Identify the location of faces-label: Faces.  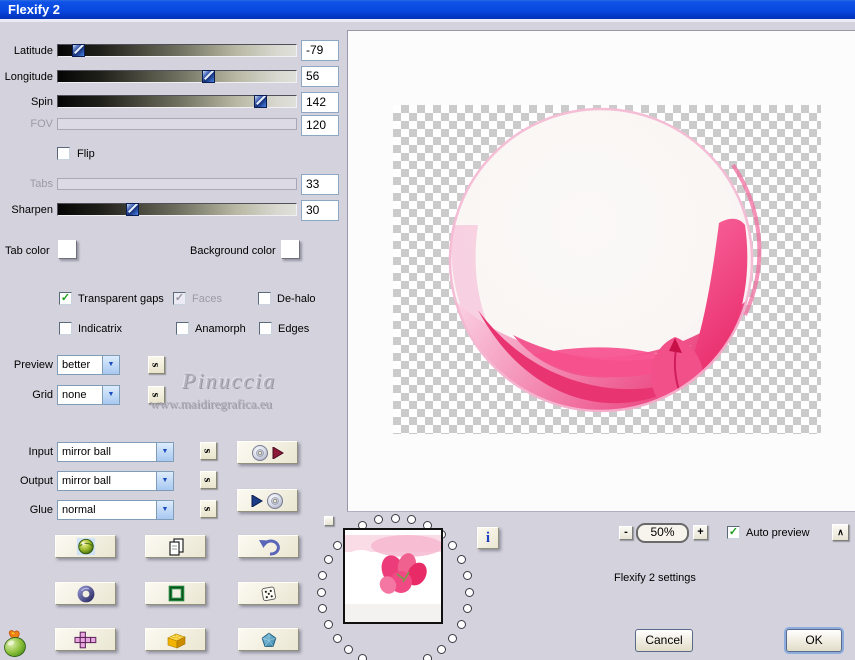
(207, 299).